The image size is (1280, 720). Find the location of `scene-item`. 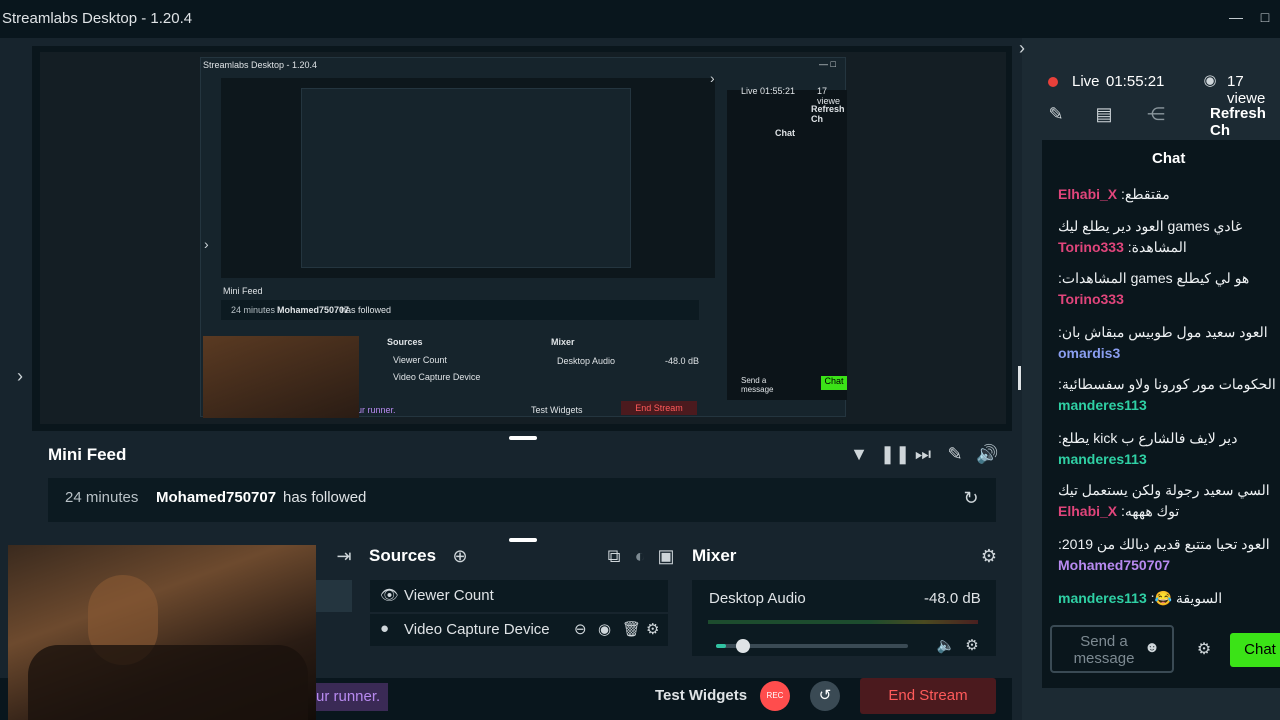

scene-item is located at coordinates (334, 596).